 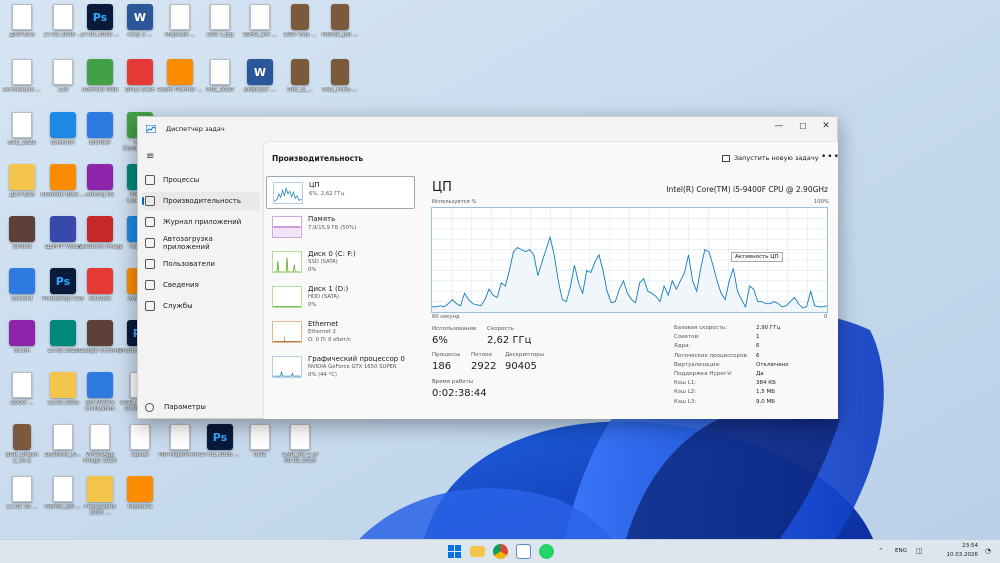 What do you see at coordinates (22, 240) in the screenshot?
I see `desktop-icon: Yandex` at bounding box center [22, 240].